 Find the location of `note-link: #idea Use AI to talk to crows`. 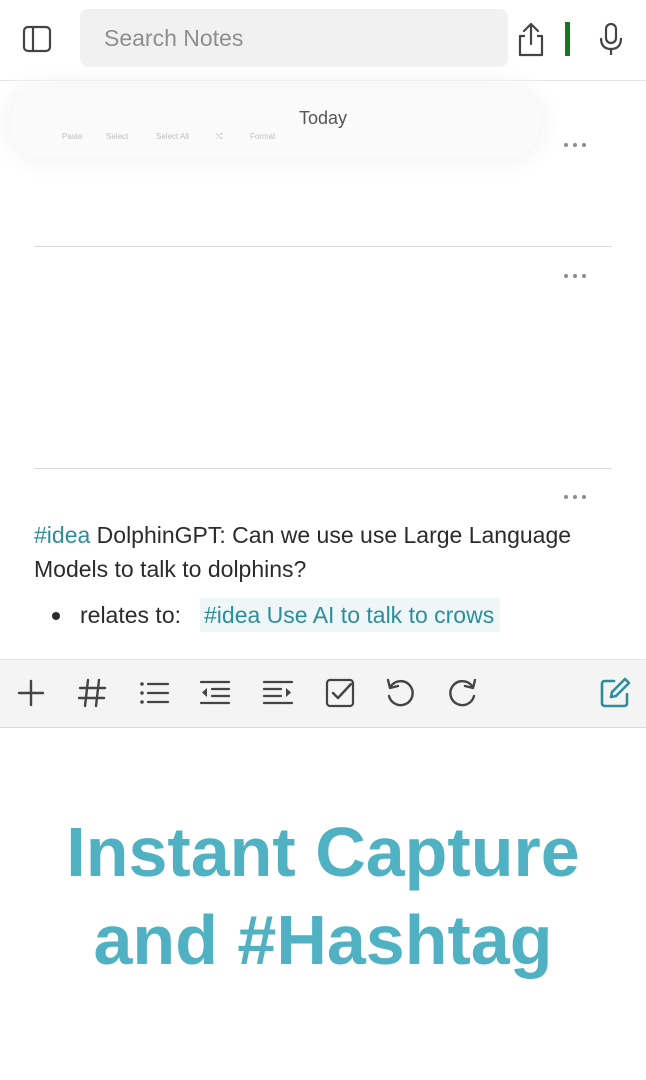

note-link: #idea Use AI to talk to crows is located at coordinates (350, 615).